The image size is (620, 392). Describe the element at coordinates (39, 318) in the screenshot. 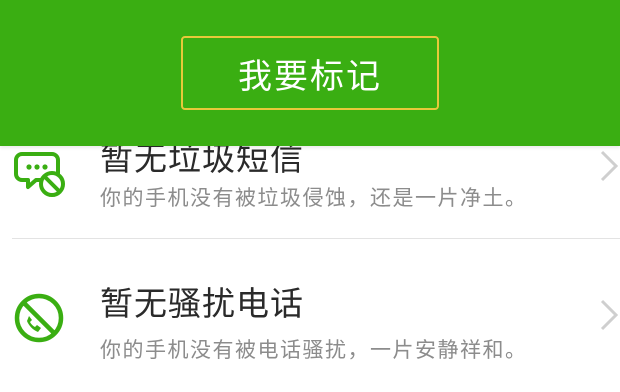

I see `call-blocked-icon` at that location.